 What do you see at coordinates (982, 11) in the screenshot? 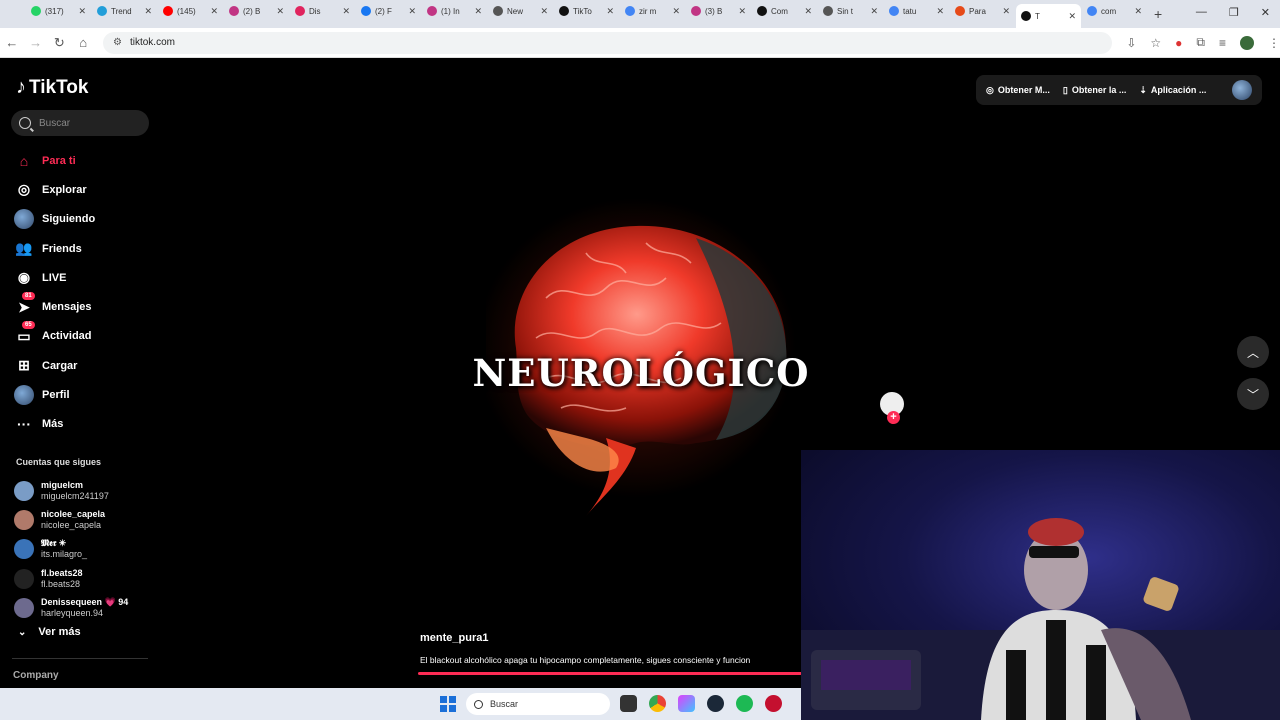
I see `browser-tab: Para ✕` at bounding box center [982, 11].